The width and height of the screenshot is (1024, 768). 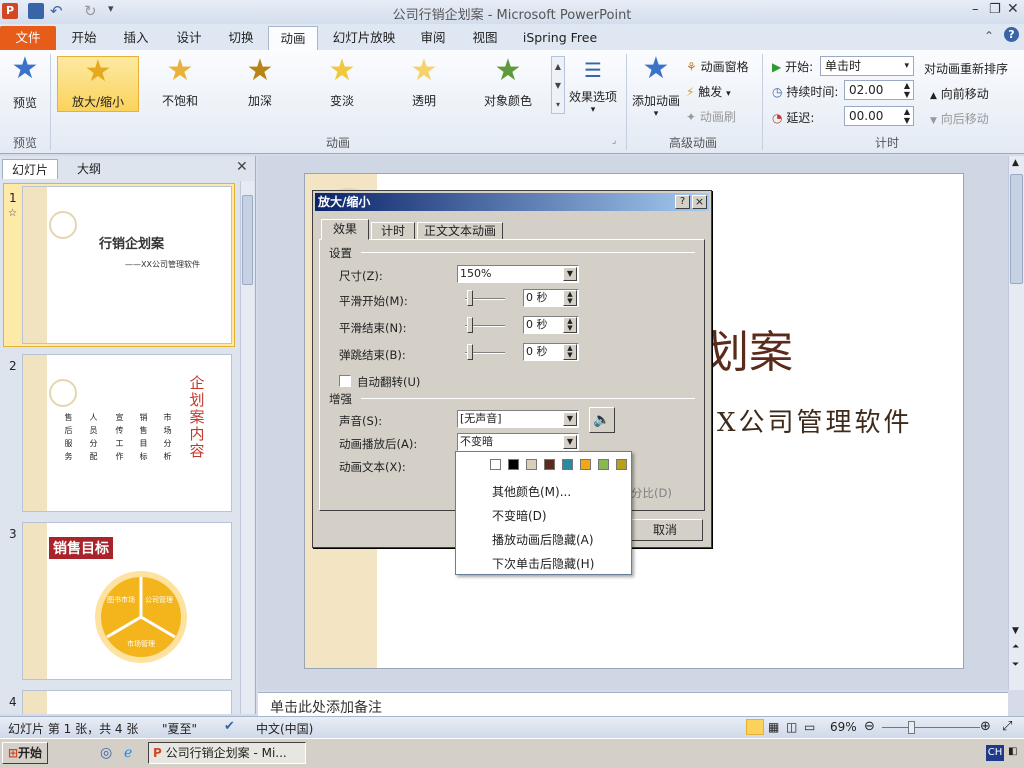 What do you see at coordinates (879, 90) in the screenshot?
I see `duration-input: 02.00 ▲ ▼` at bounding box center [879, 90].